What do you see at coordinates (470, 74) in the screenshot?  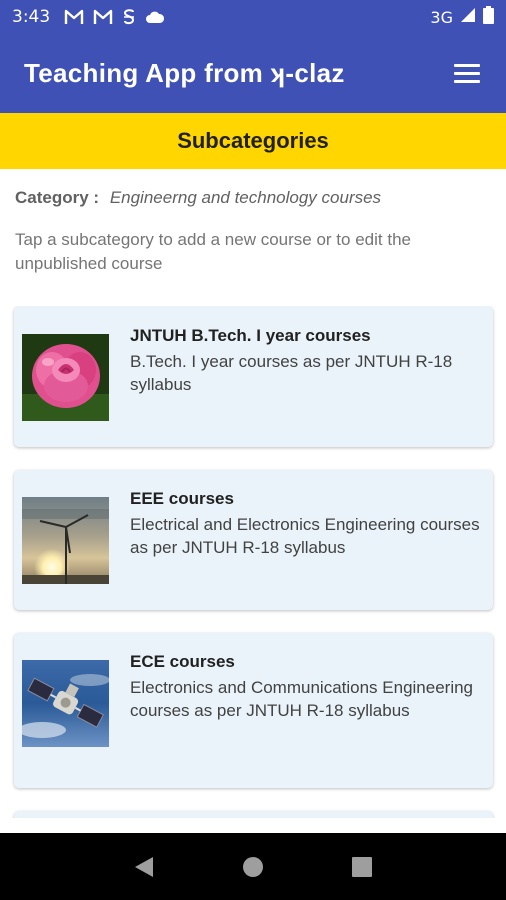 I see `hamburger-menu-icon` at bounding box center [470, 74].